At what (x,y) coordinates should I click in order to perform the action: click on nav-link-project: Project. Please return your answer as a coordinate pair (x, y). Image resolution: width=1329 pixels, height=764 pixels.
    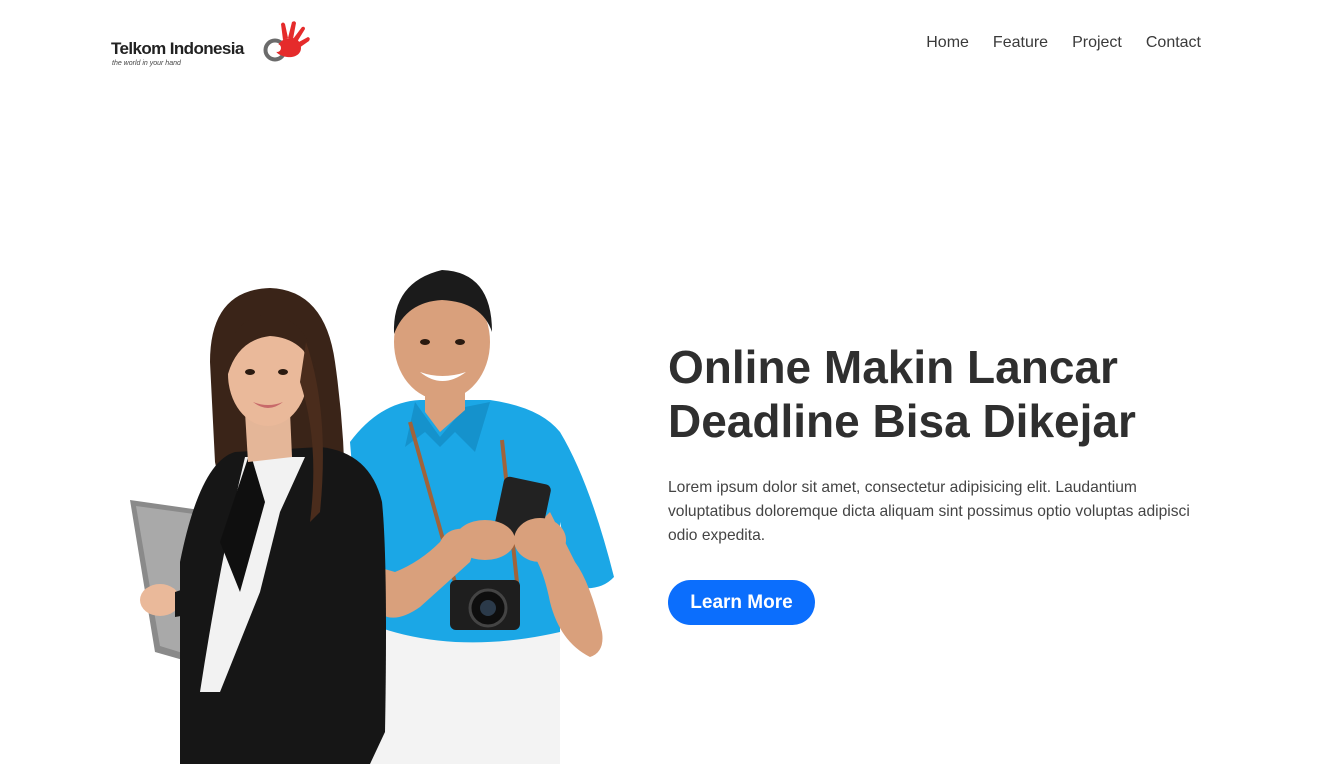
    Looking at the image, I should click on (1097, 42).